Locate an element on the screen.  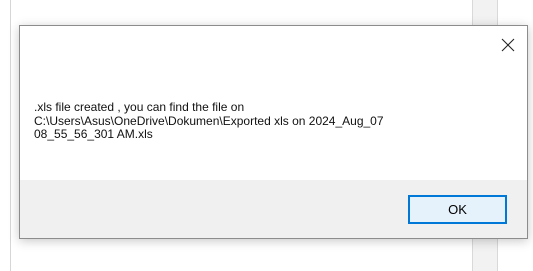
background-window-top is located at coordinates (241, 13).